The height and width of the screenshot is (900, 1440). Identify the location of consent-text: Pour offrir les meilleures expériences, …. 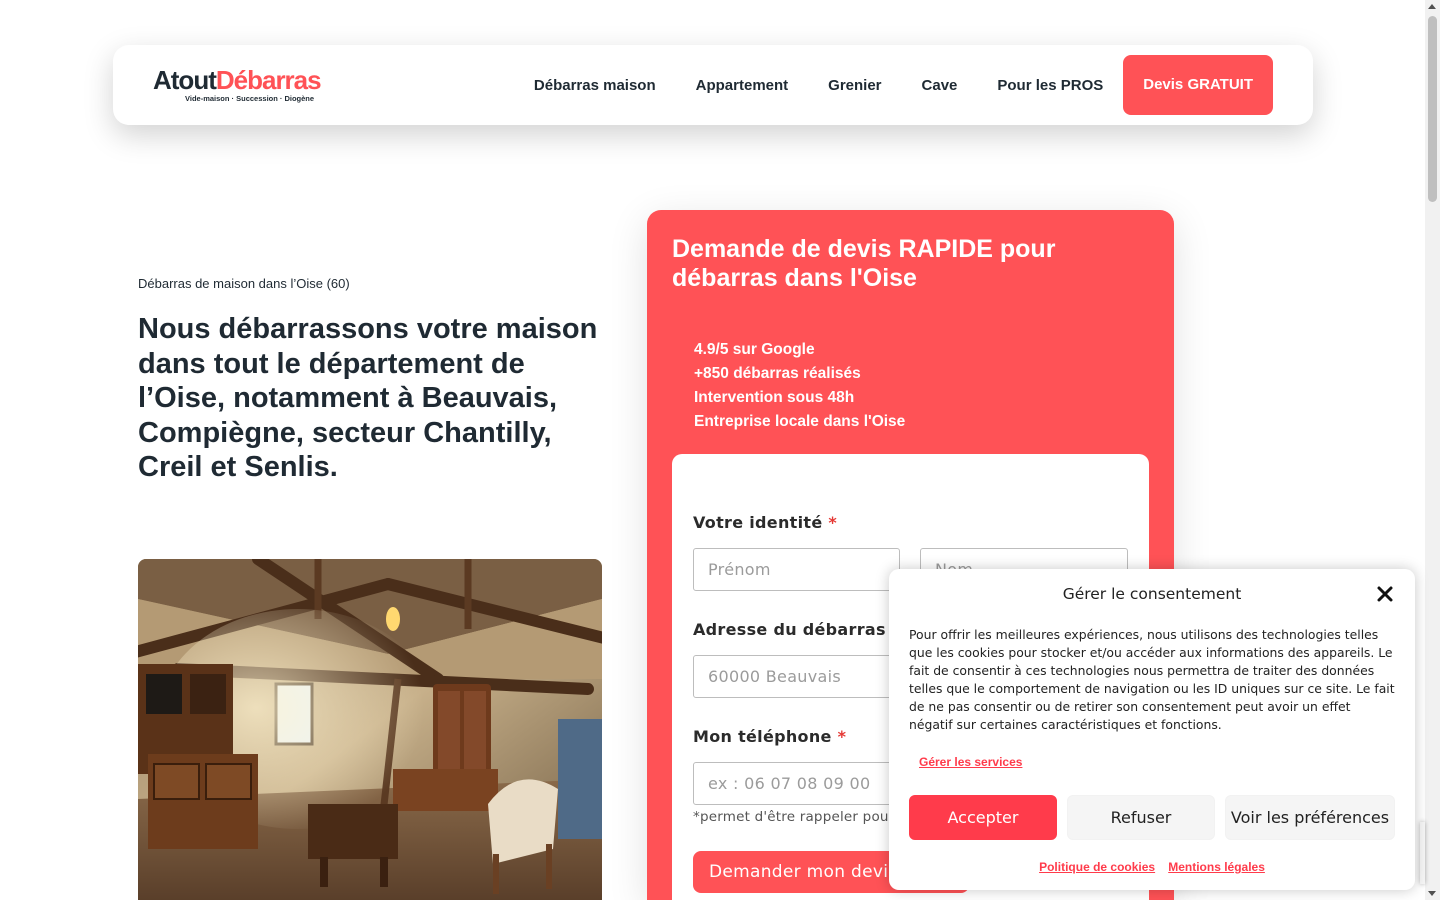
(1152, 679).